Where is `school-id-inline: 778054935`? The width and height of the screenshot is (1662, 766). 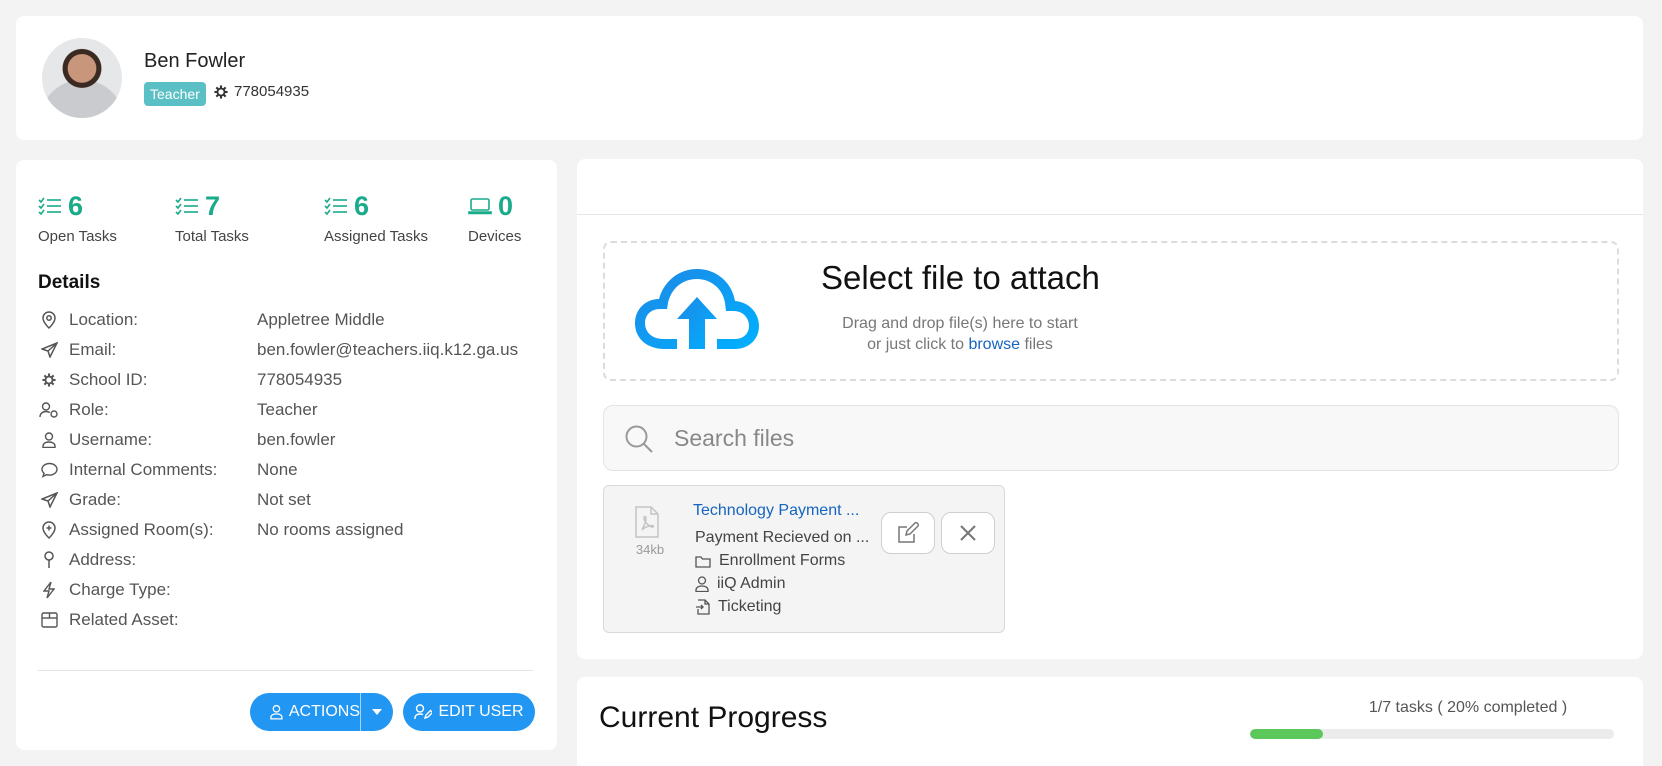 school-id-inline: 778054935 is located at coordinates (261, 91).